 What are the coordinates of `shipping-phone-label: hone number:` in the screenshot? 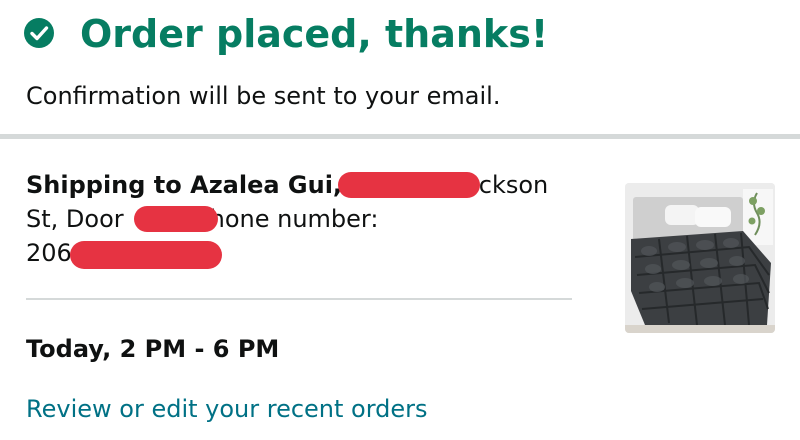 It's located at (294, 219).